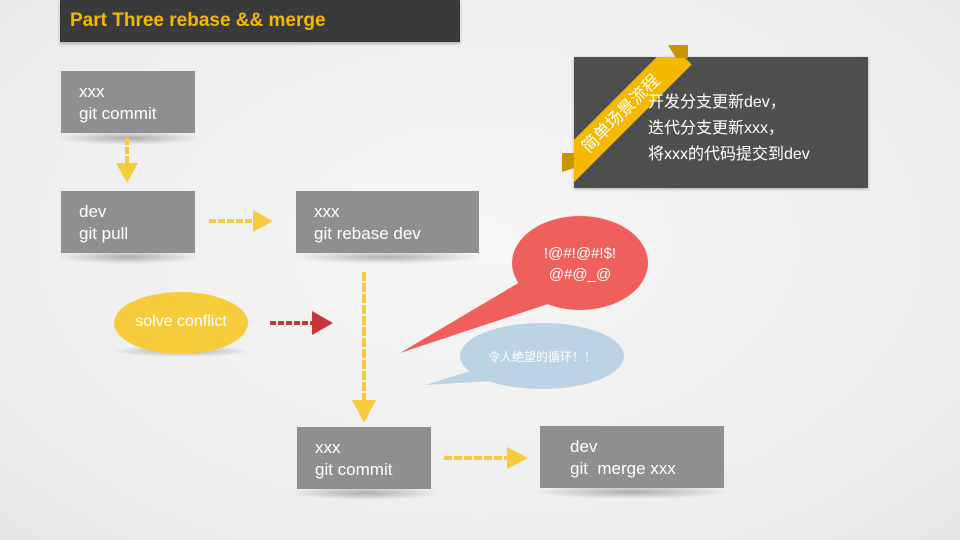 Image resolution: width=960 pixels, height=540 pixels. What do you see at coordinates (625, 108) in the screenshot?
I see `ribbon-folds` at bounding box center [625, 108].